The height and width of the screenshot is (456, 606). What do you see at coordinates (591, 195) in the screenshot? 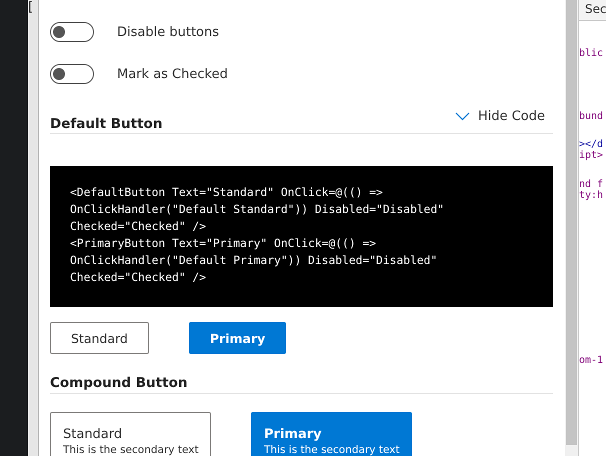
I see `devtools-code-text: ty:h` at bounding box center [591, 195].